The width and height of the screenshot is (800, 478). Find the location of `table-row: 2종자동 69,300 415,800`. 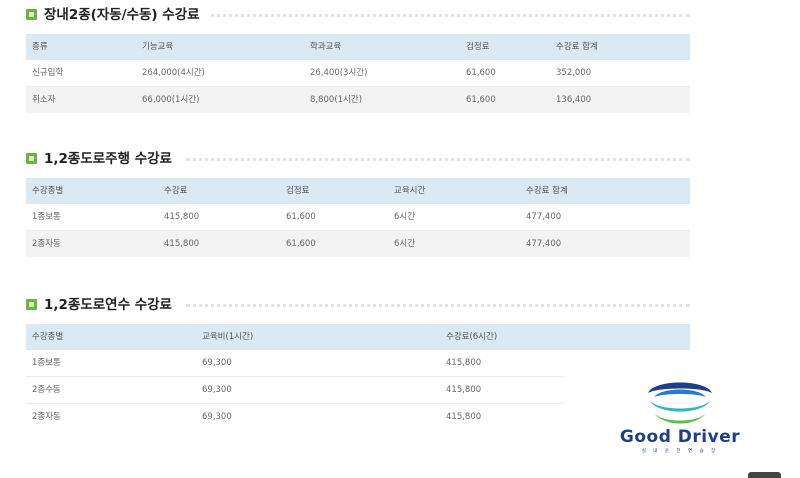

table-row: 2종자동 69,300 415,800 is located at coordinates (295, 417).